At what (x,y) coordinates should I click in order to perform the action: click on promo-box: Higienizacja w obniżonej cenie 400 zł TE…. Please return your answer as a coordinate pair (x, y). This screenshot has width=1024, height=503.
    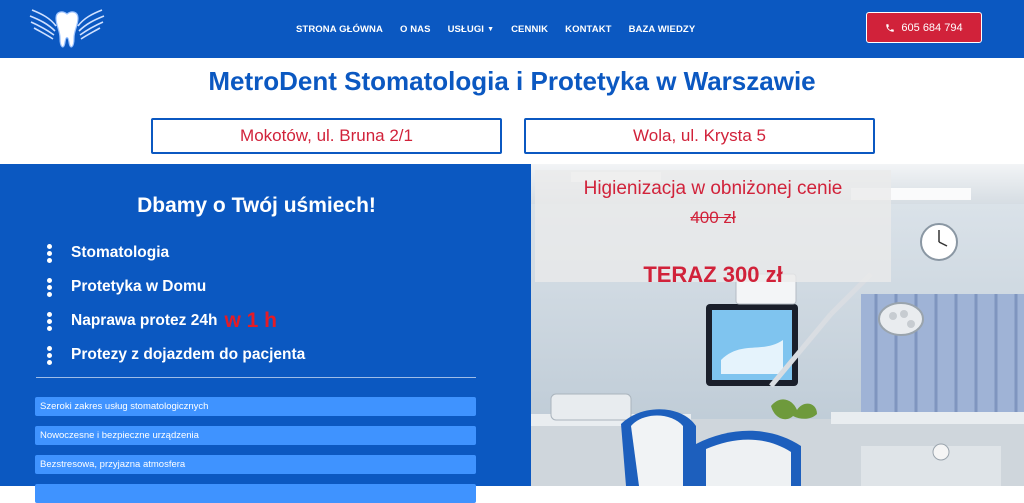
    Looking at the image, I should click on (713, 228).